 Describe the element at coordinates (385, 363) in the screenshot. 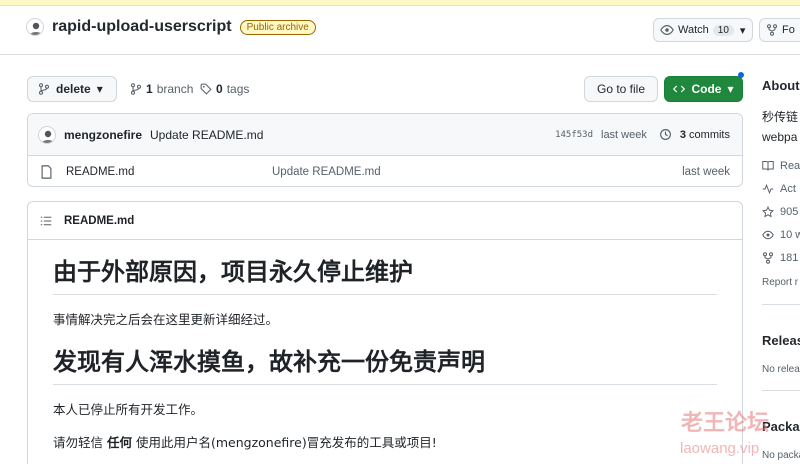

I see `readme-heading-2: 发现有人浑水摸鱼，故补充一份免责声明` at that location.